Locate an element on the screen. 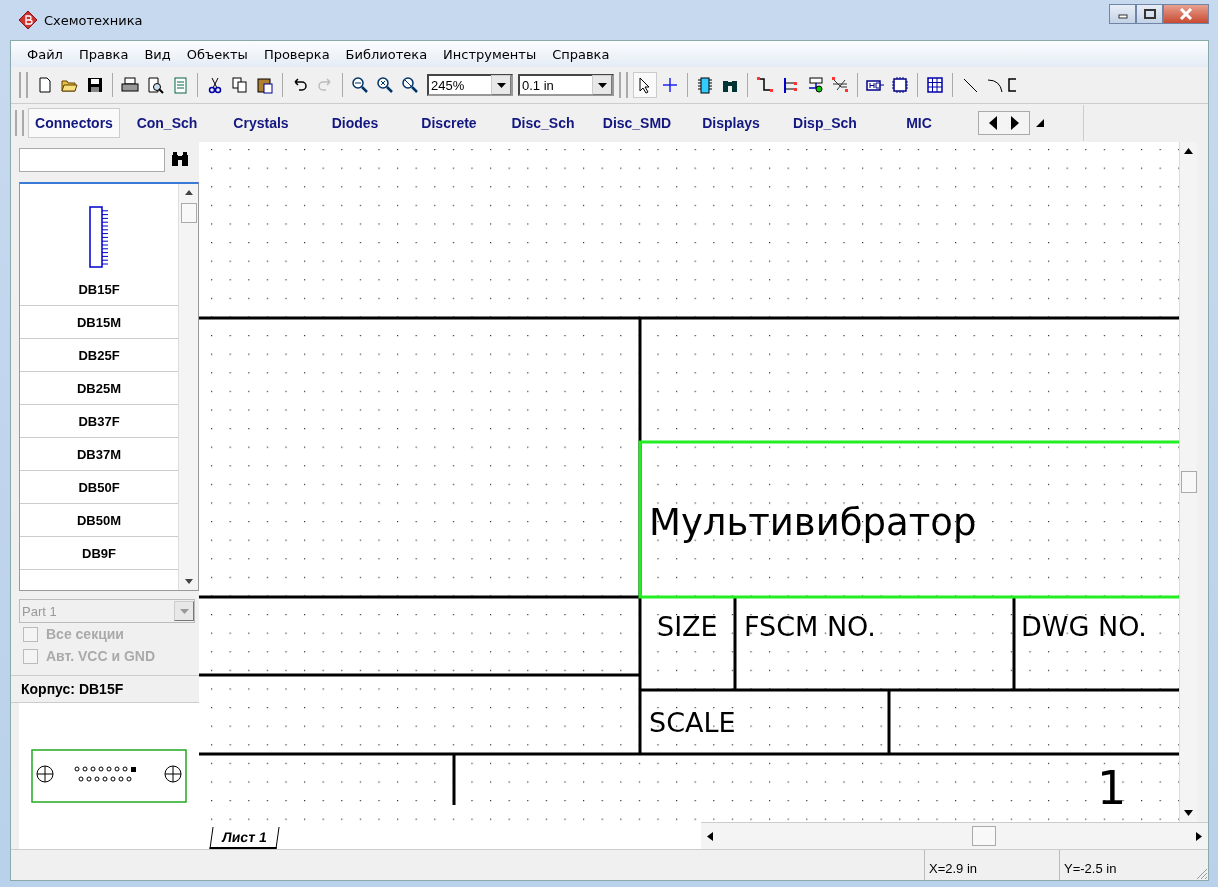  search-field is located at coordinates (92, 160).